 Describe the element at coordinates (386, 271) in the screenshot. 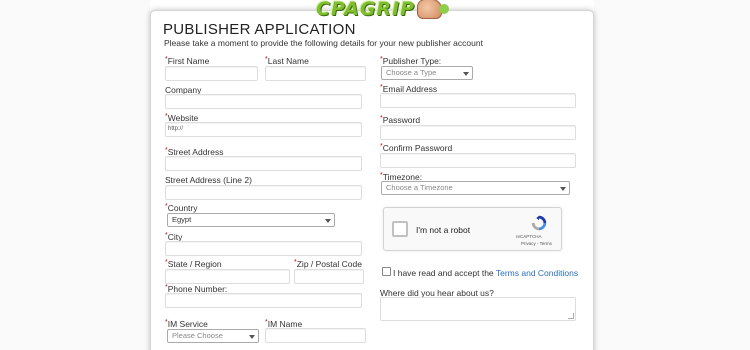

I see `terms-checkbox` at that location.